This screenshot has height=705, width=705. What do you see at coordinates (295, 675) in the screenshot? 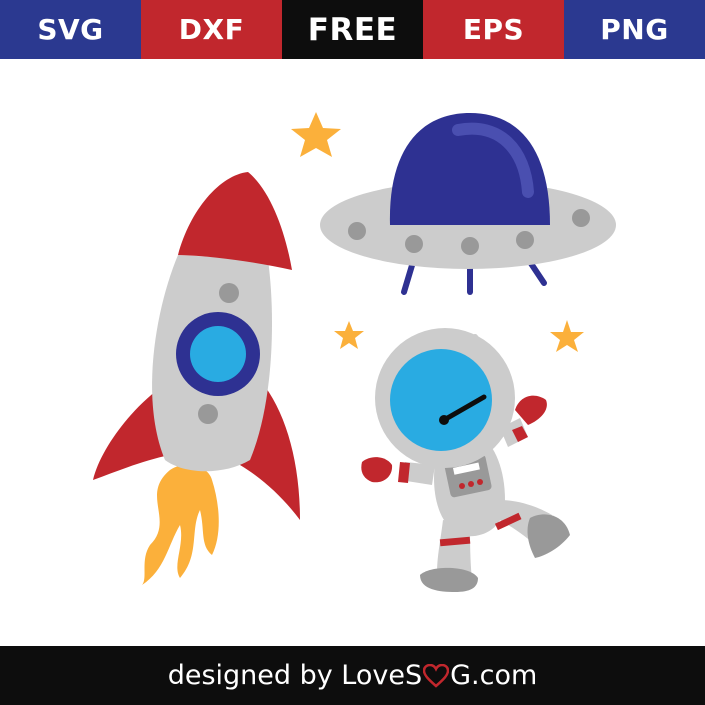
I see `footer-prefix: designed by LoveS` at bounding box center [295, 675].